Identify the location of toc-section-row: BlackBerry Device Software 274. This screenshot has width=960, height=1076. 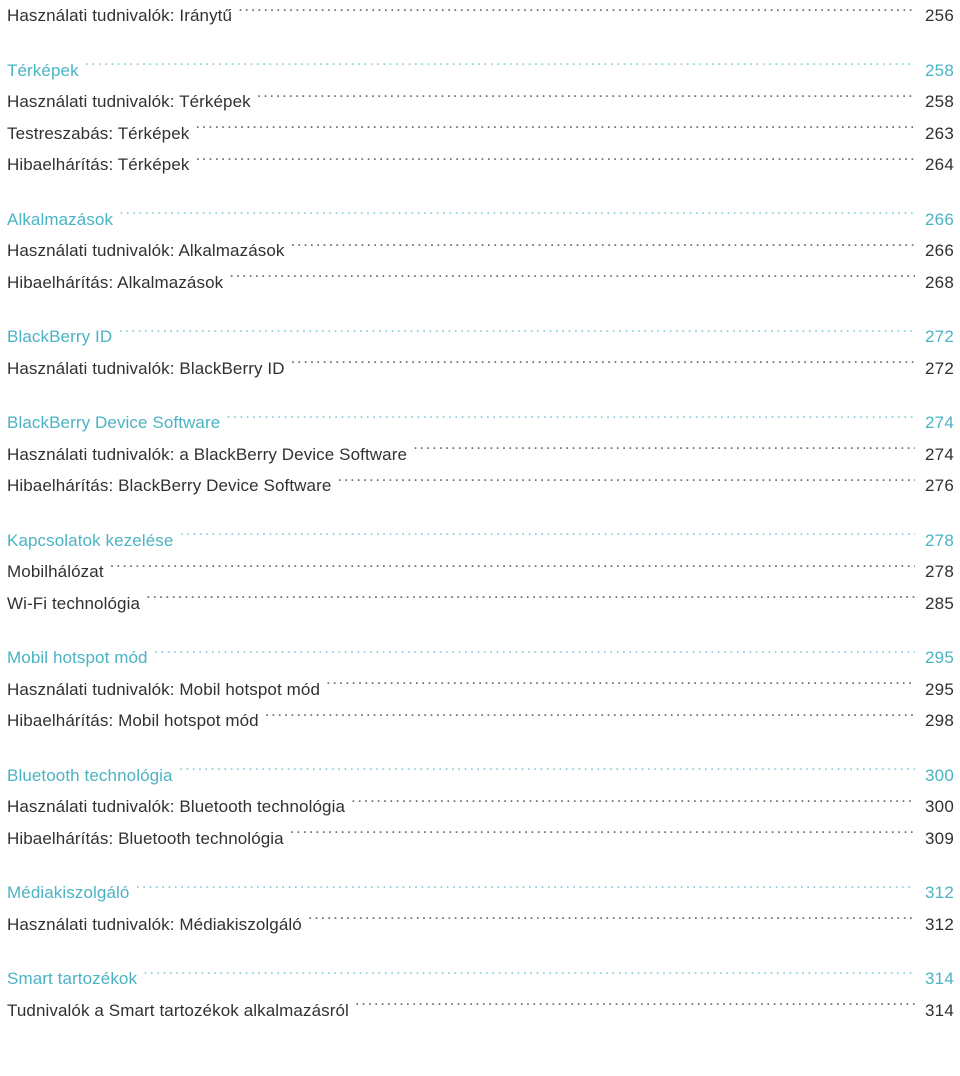
(480, 423).